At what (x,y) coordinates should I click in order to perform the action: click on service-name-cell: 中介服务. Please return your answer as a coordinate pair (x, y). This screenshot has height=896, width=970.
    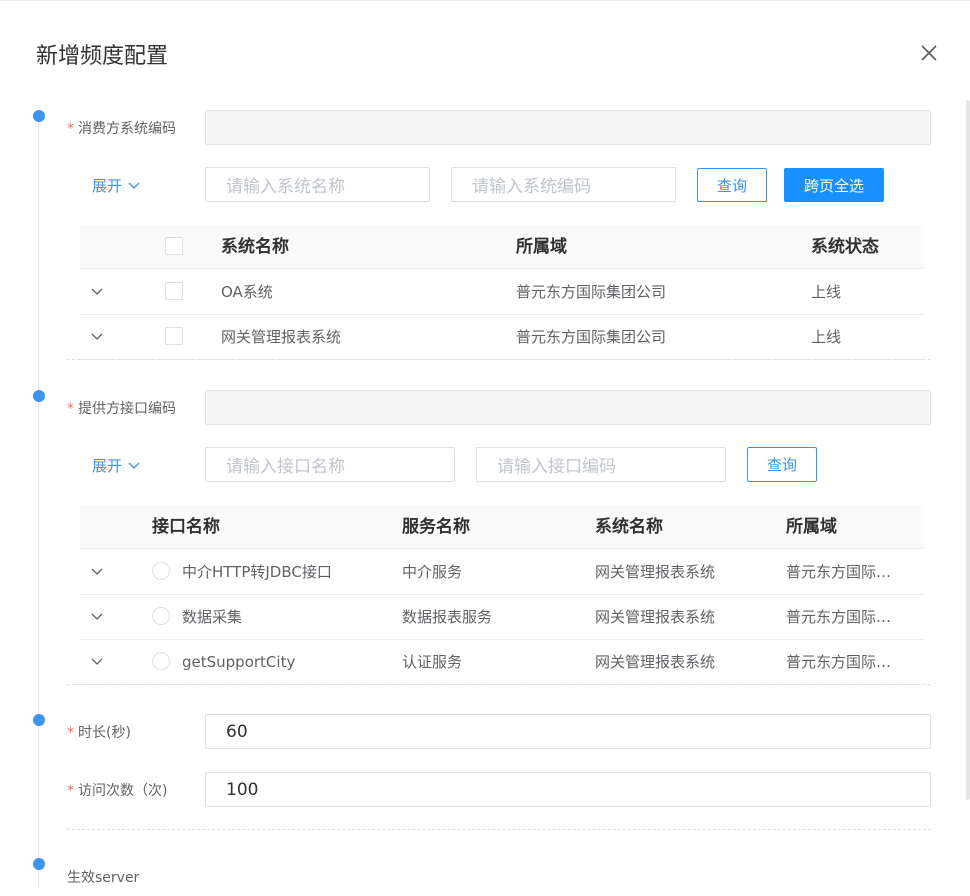
    Looking at the image, I should click on (432, 572).